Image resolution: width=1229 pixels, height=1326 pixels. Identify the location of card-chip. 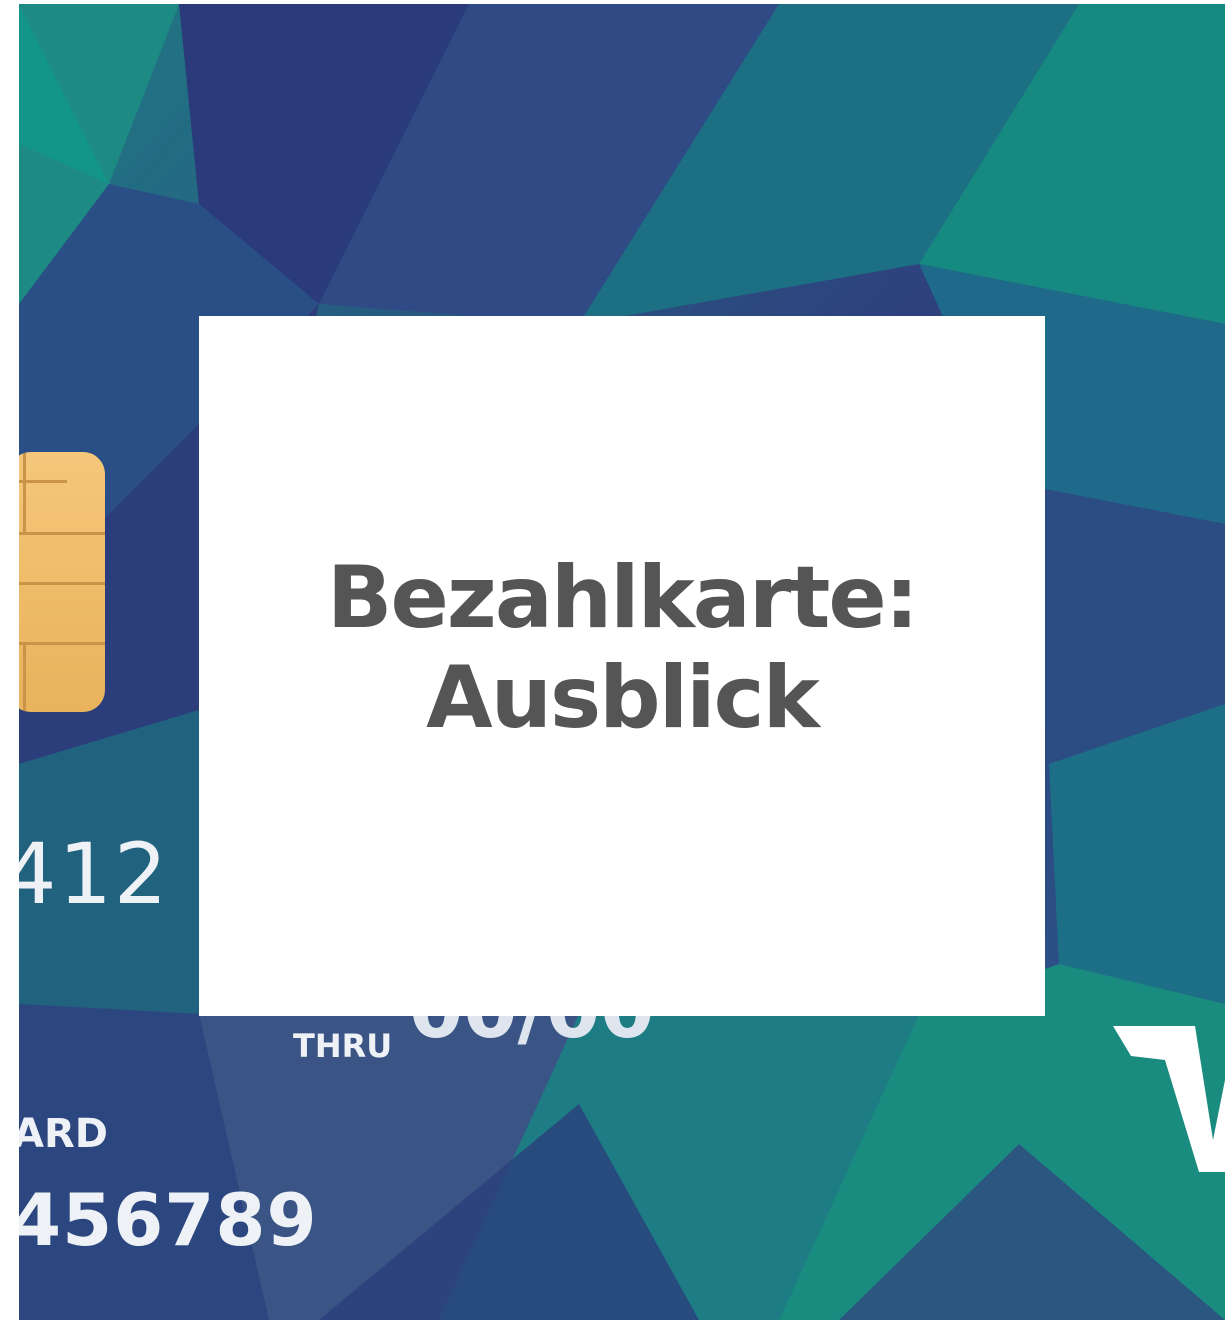
(62, 582).